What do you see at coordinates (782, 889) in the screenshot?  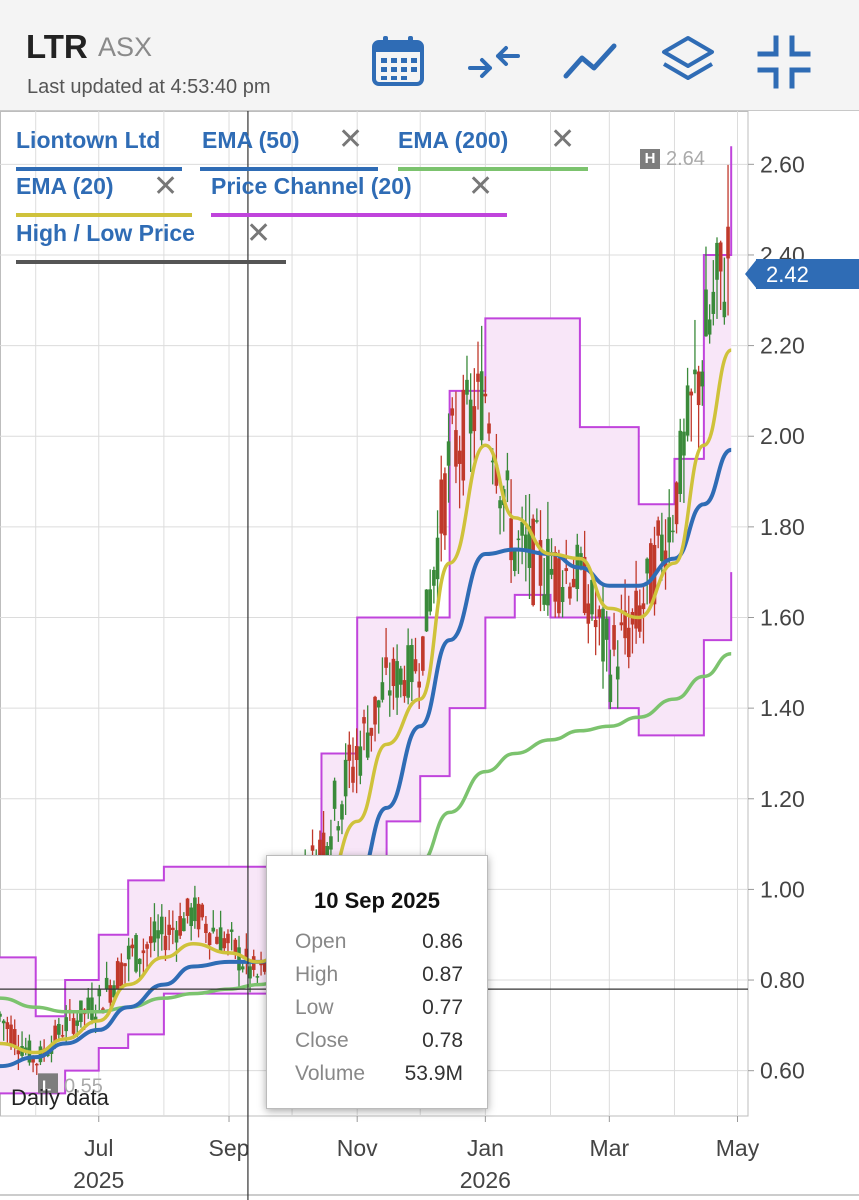 I see `y-tick-label: 1.00` at bounding box center [782, 889].